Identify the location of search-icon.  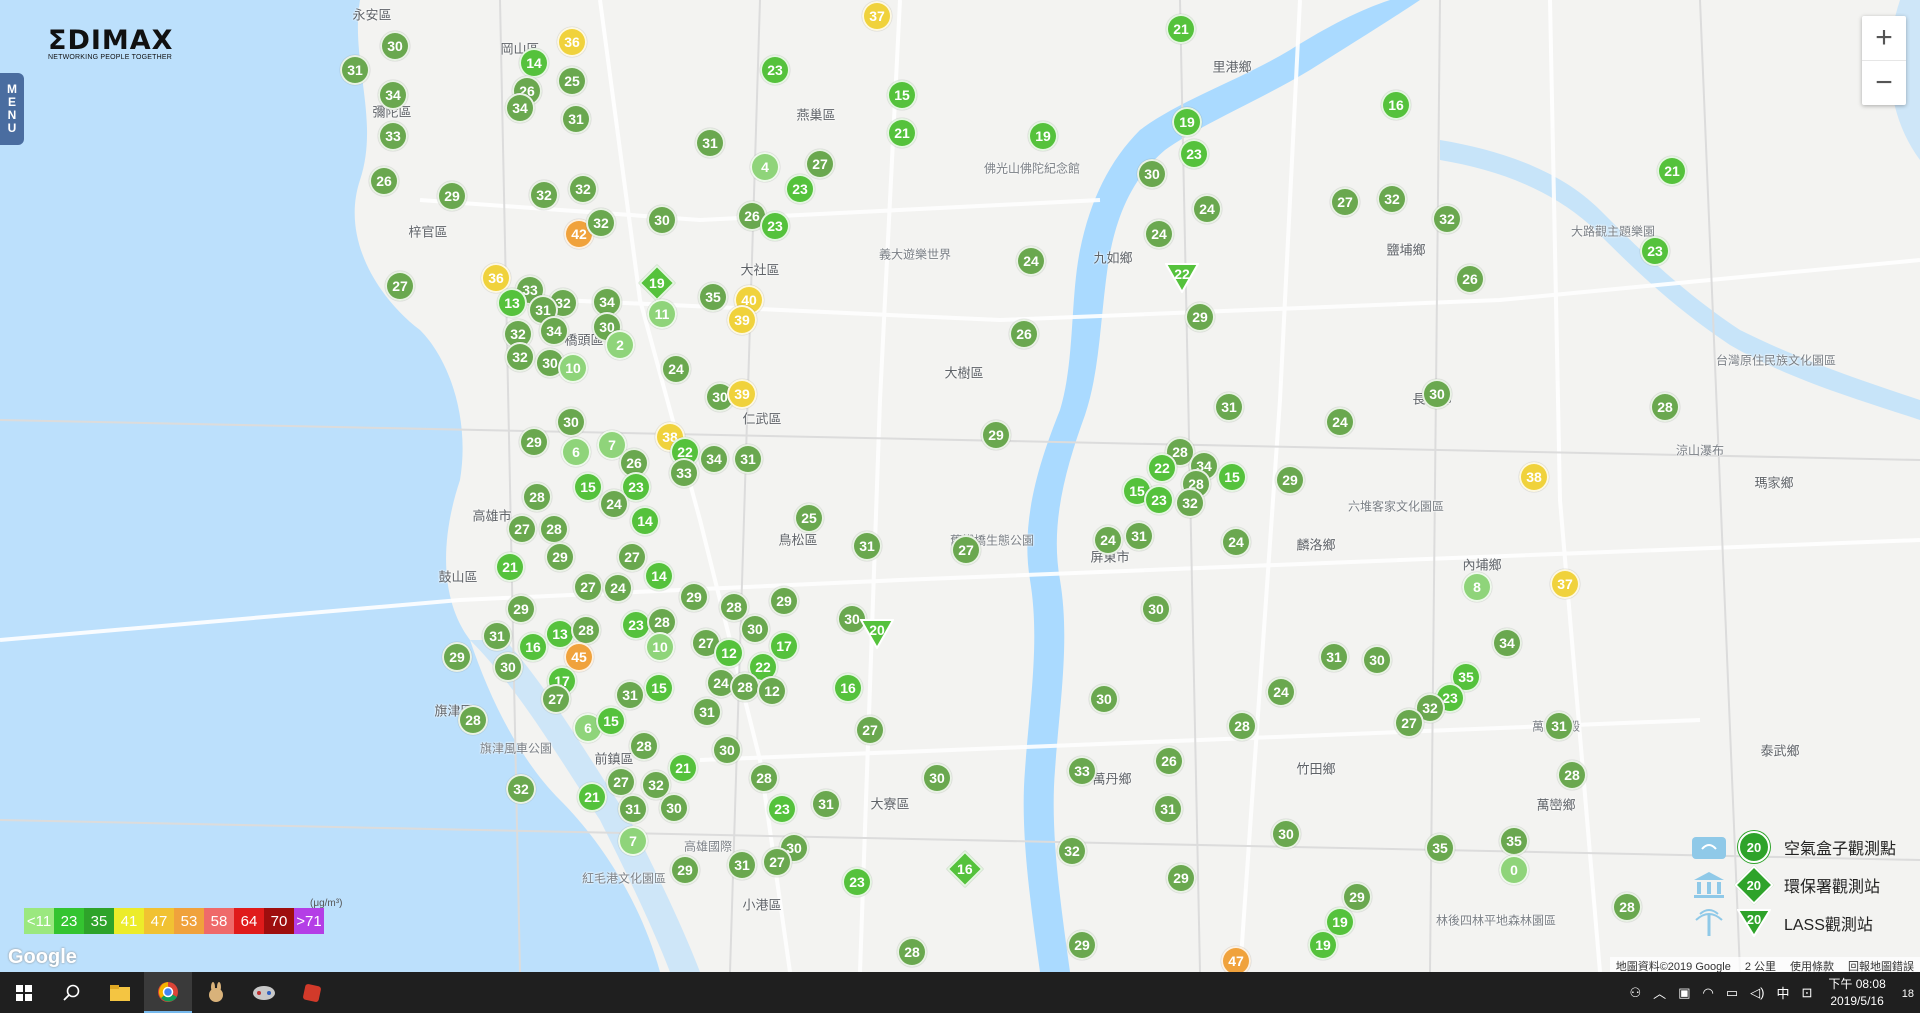
(72, 992).